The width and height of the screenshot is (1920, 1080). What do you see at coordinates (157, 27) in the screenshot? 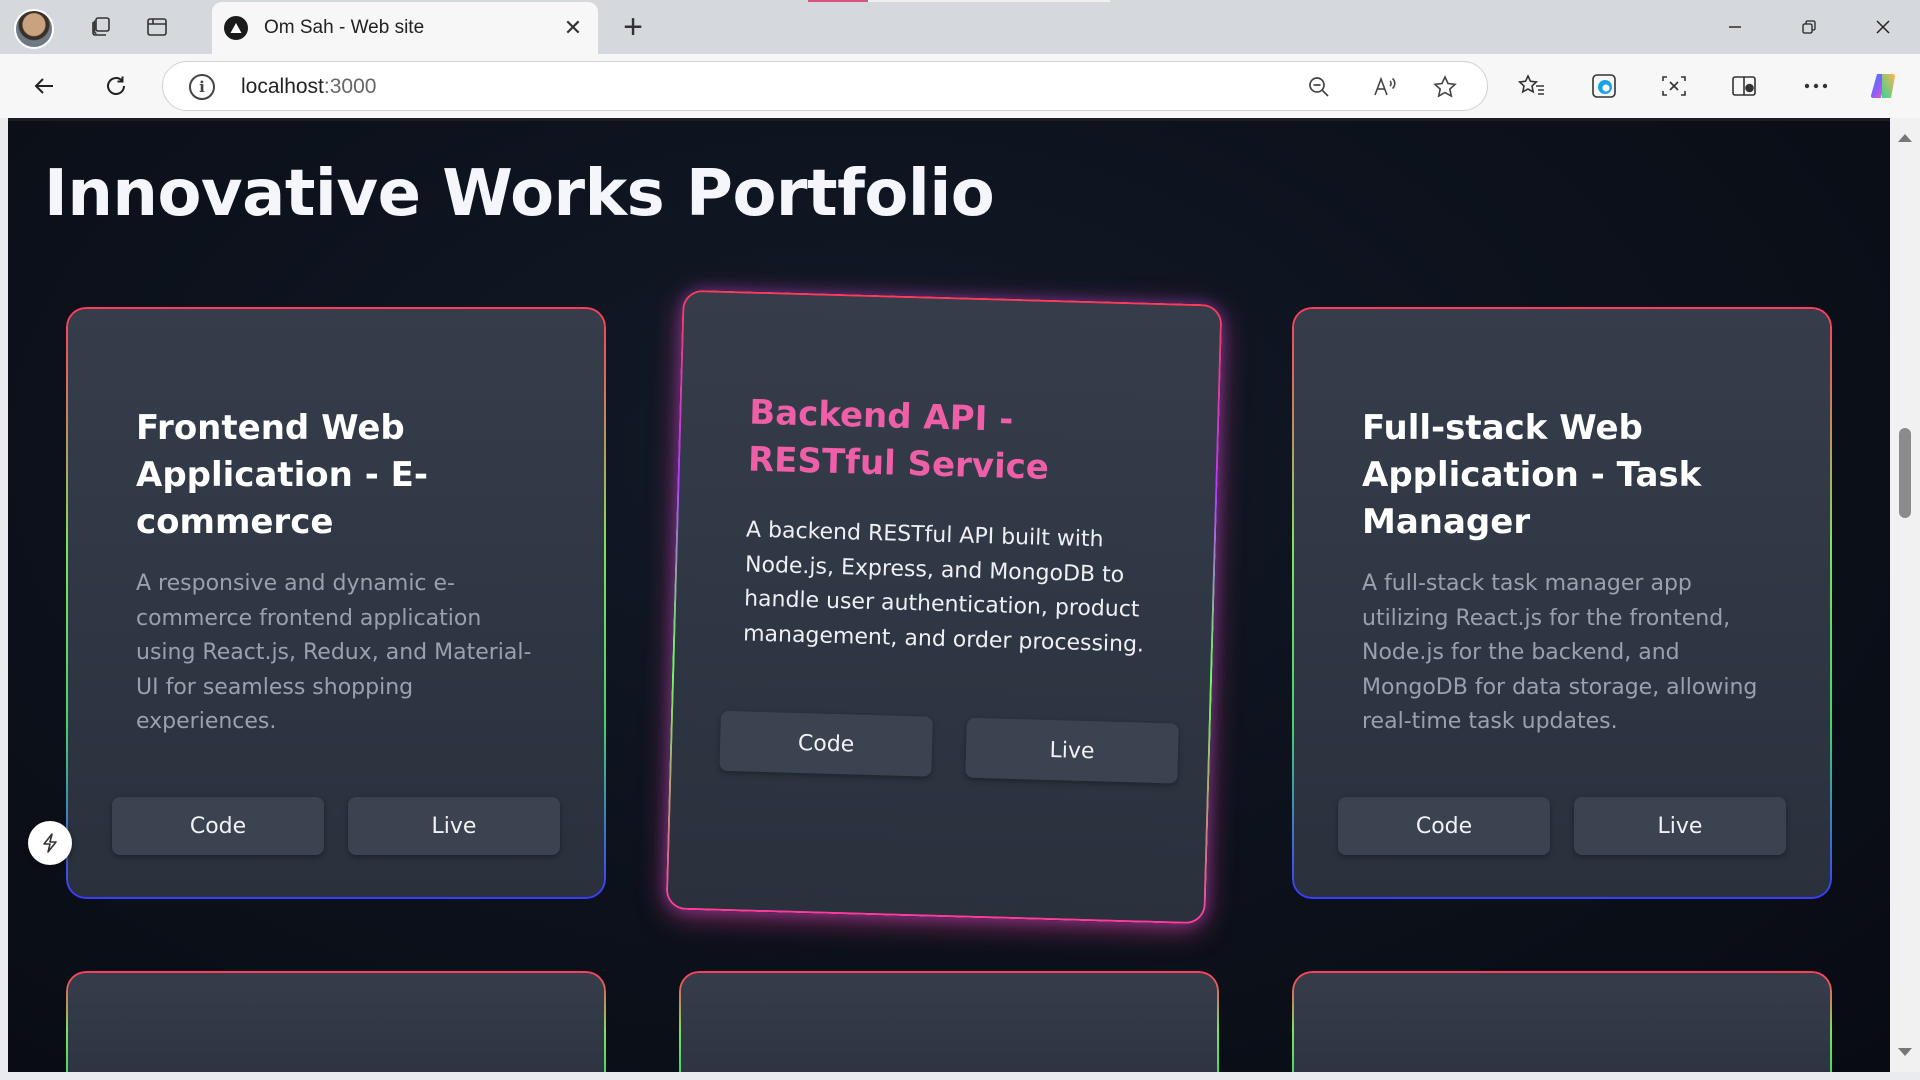
I see `tab-actions-icon` at bounding box center [157, 27].